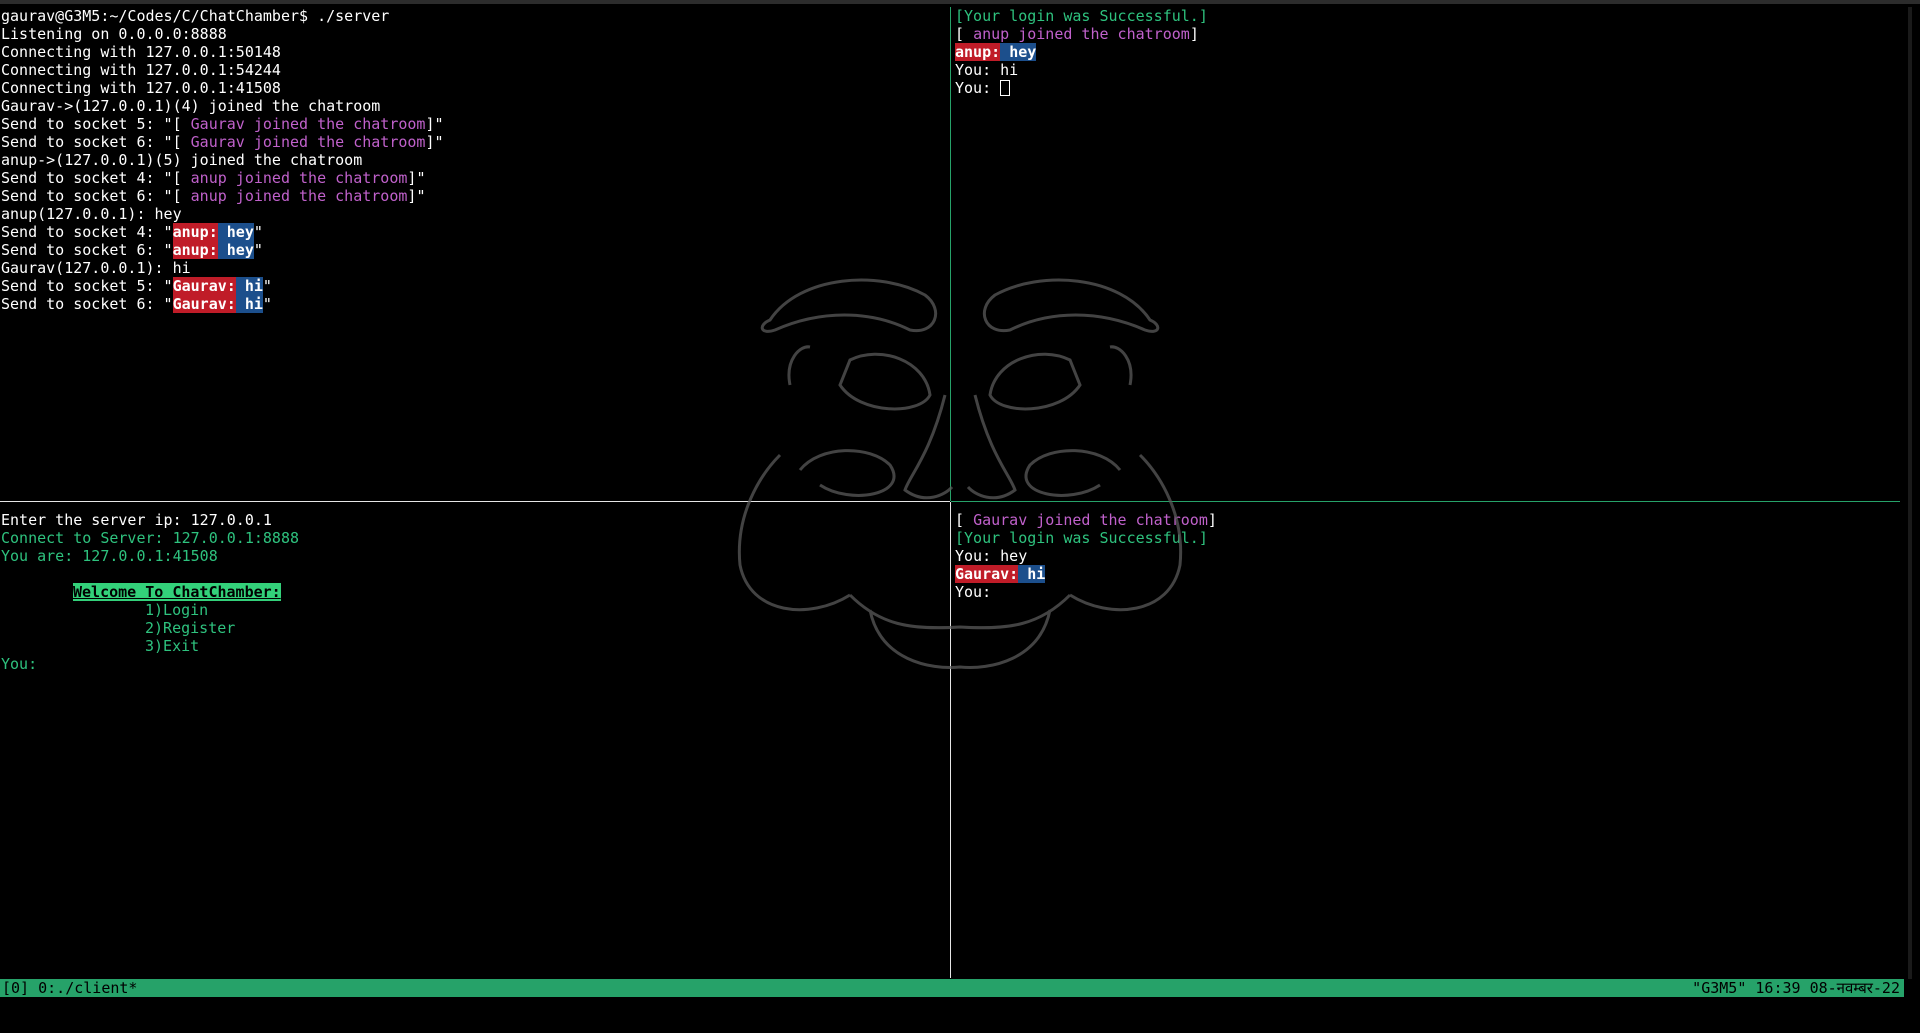 The image size is (1920, 1033). I want to click on text-cursor, so click(1005, 88).